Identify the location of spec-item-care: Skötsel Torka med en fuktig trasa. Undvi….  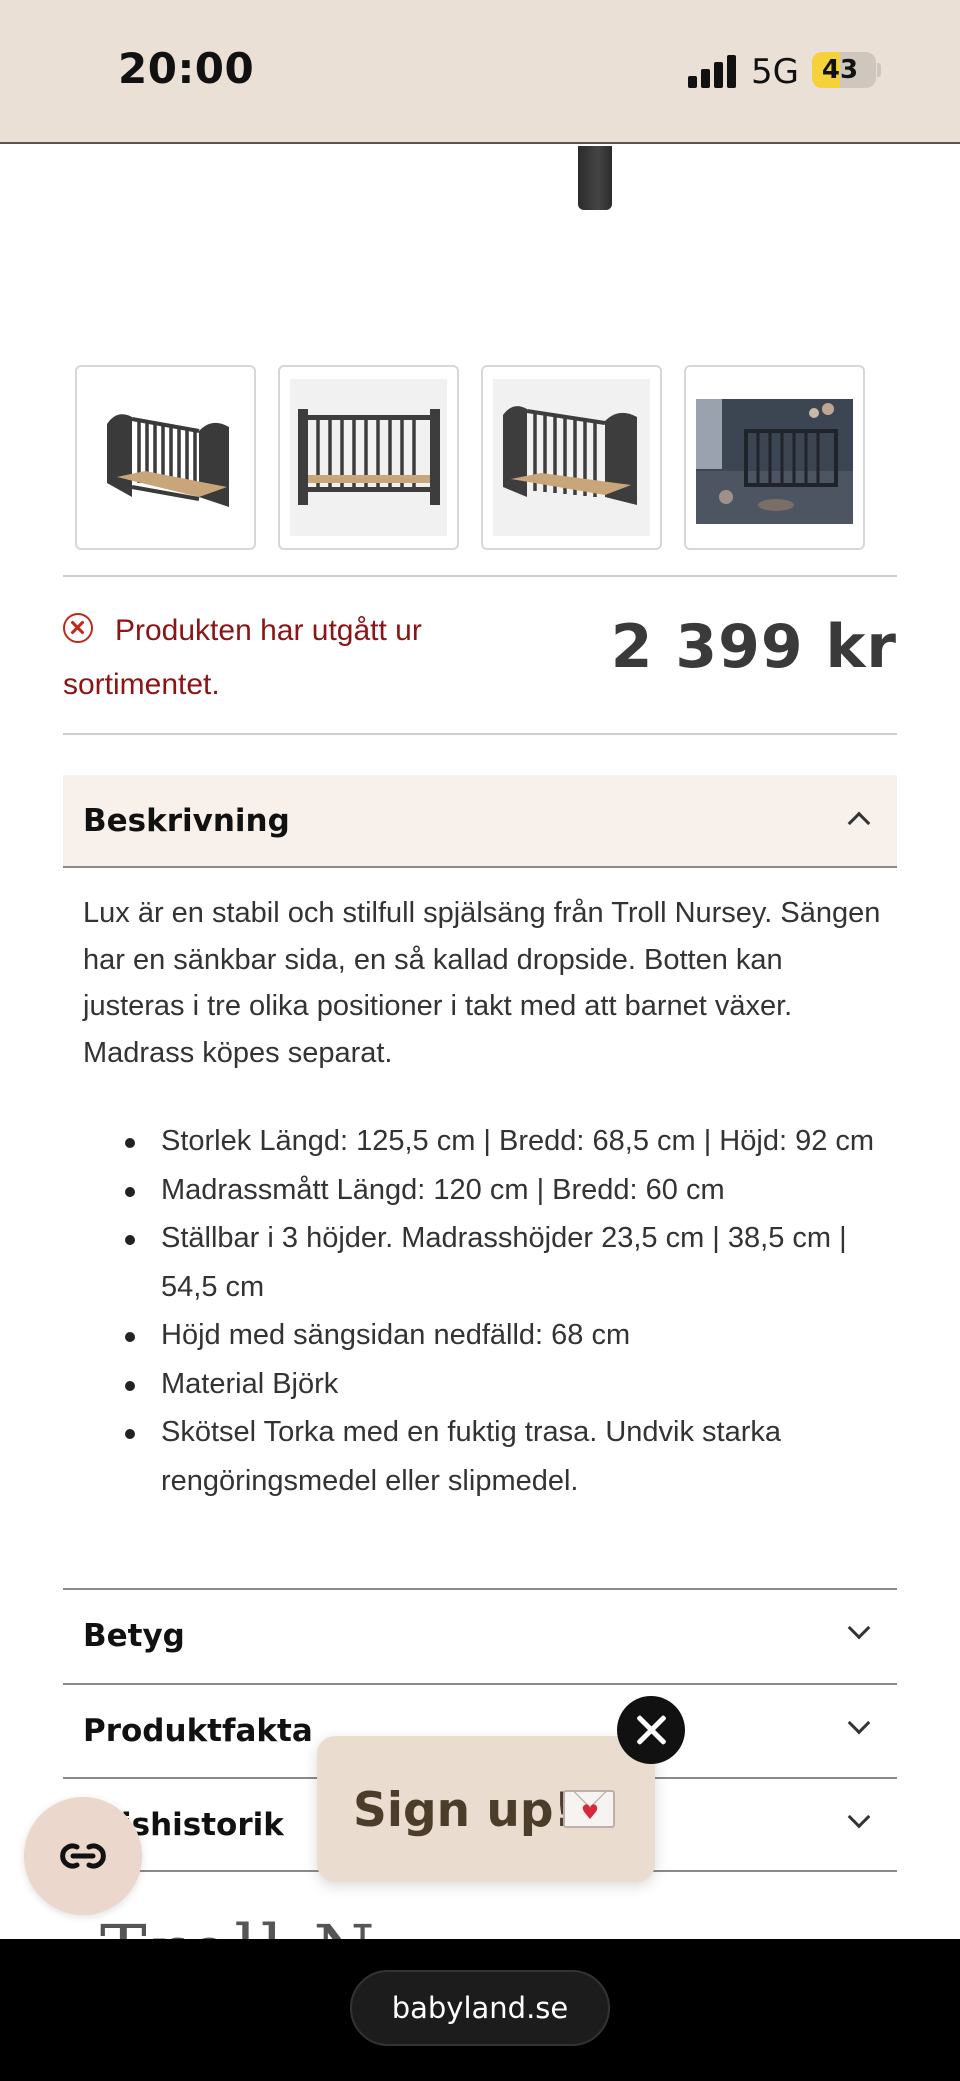
(493, 1456).